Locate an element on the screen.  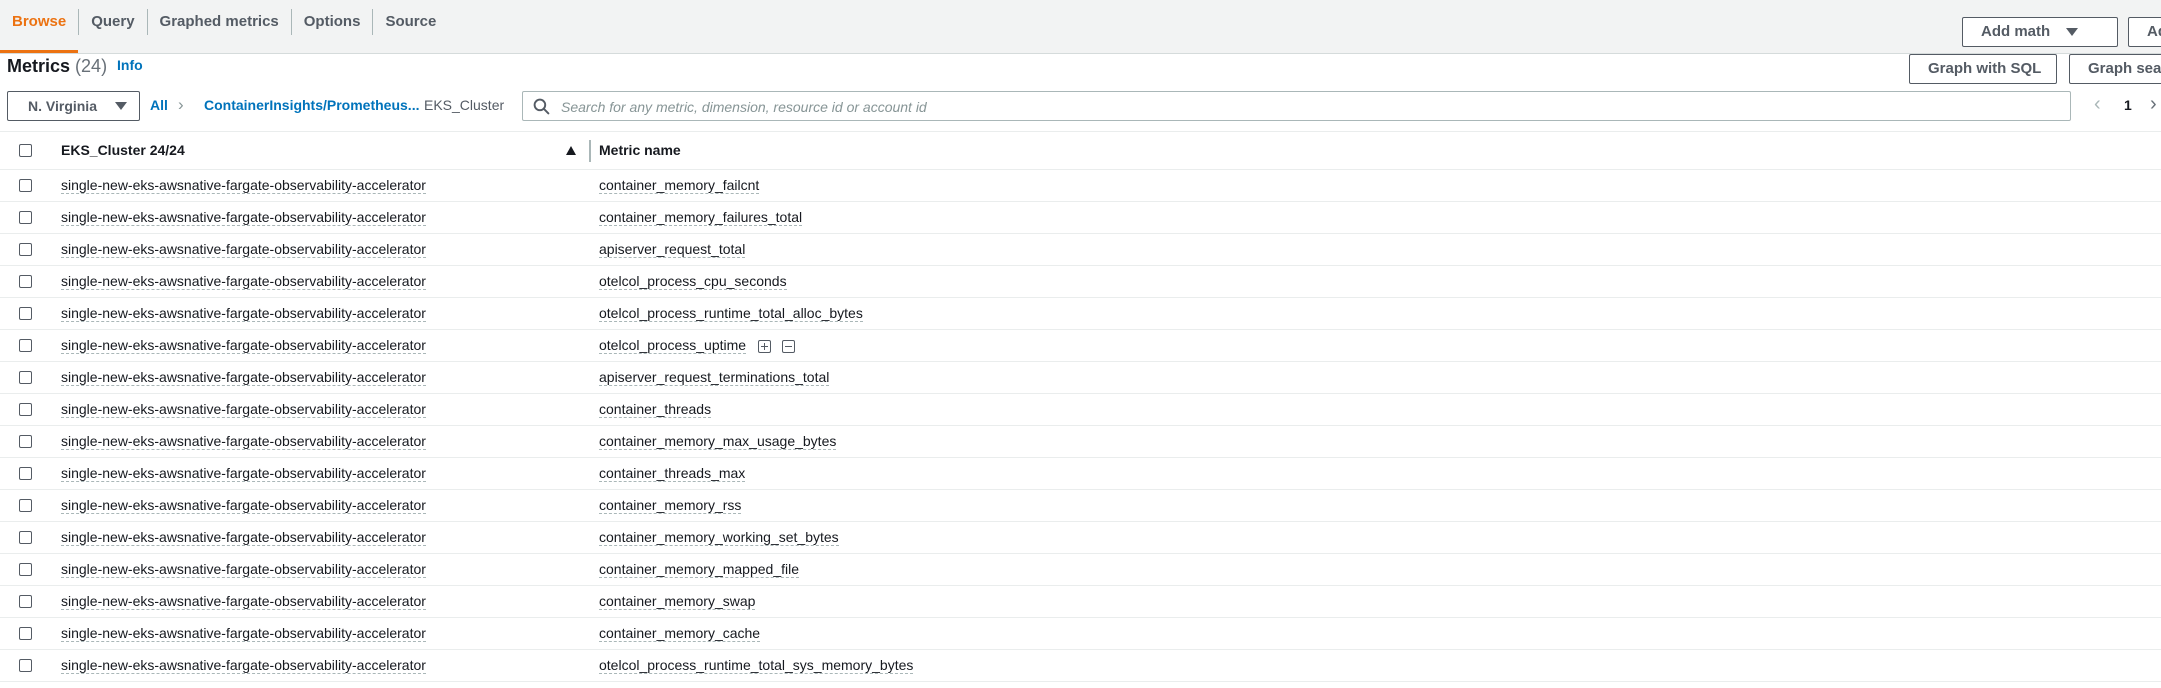
page-title: Metrics (24) is located at coordinates (57, 66).